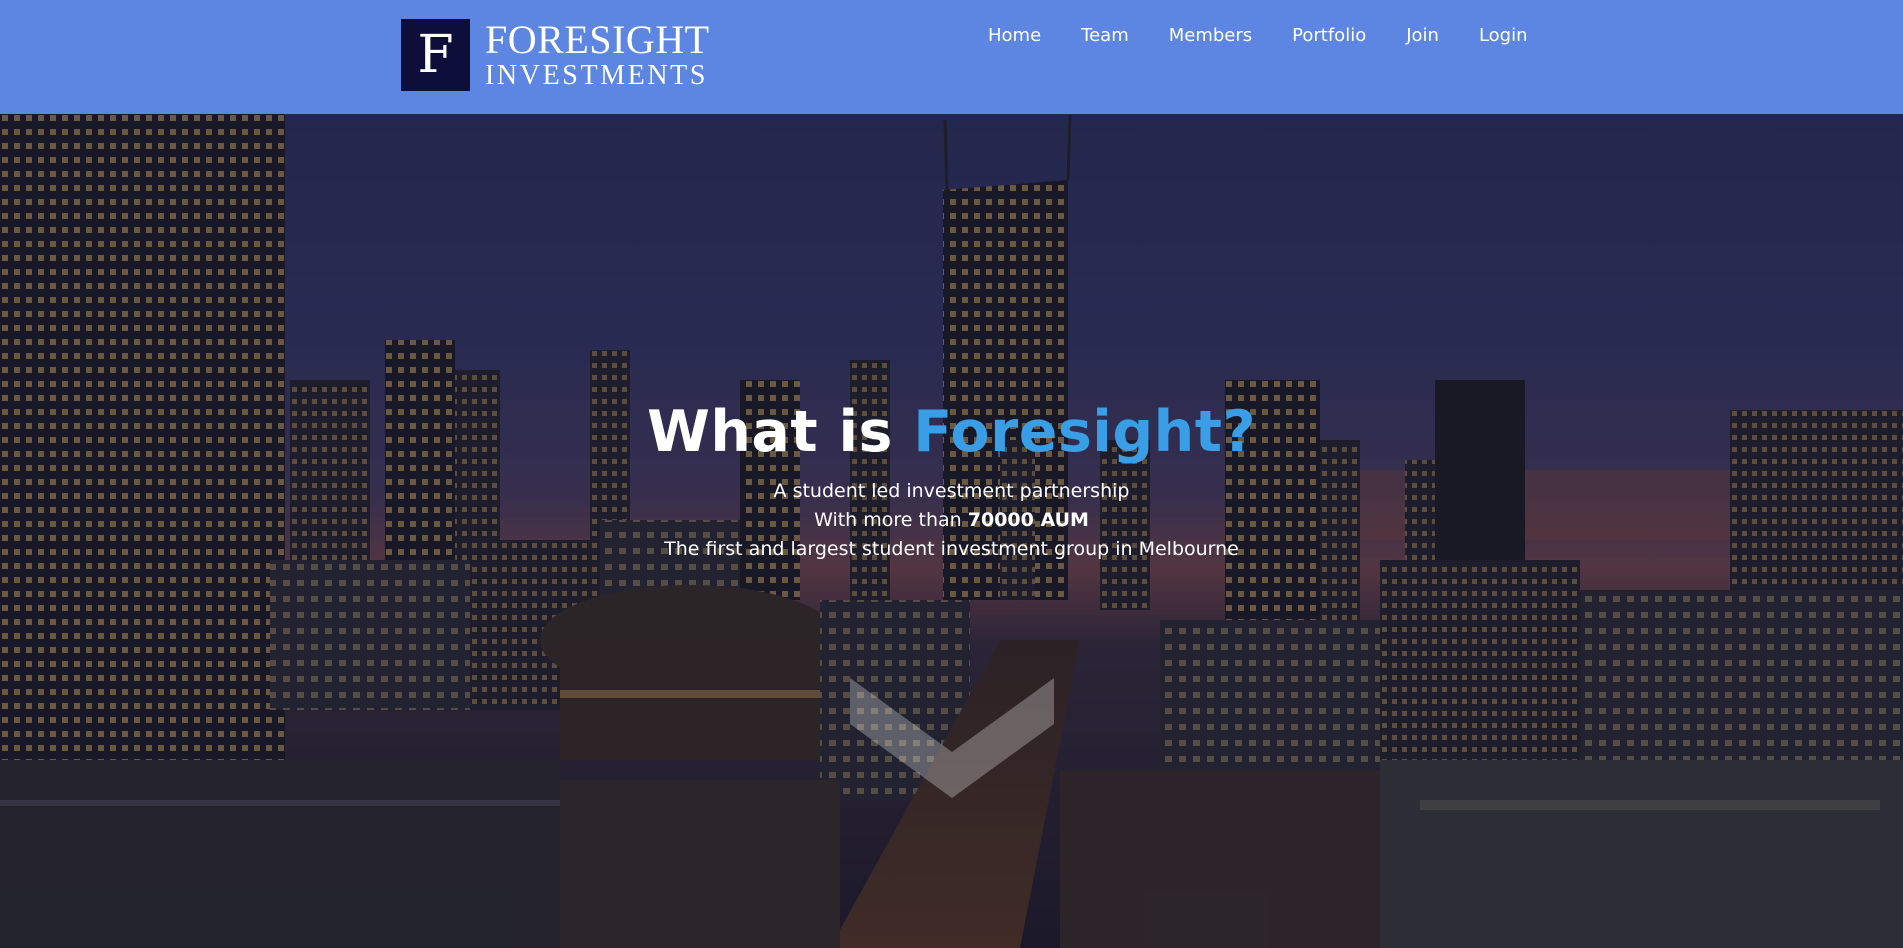 This screenshot has width=1903, height=948. I want to click on nav-home: Home, so click(1014, 36).